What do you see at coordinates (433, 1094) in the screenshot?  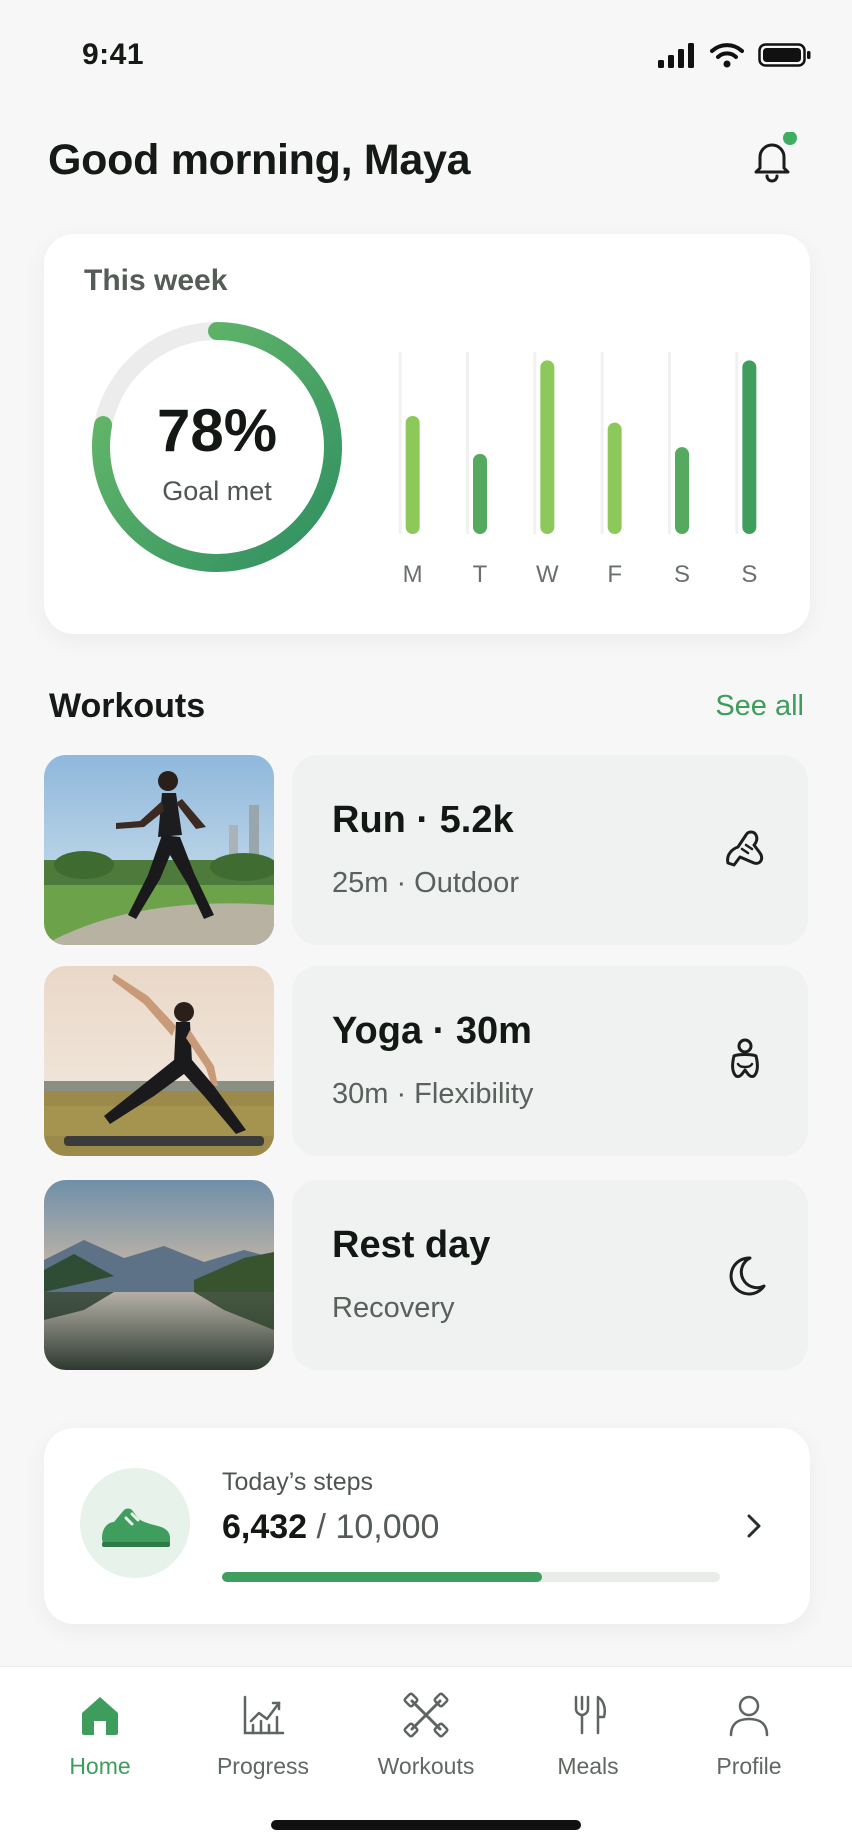 I see `workout-subtitle: 30m · Flexibility` at bounding box center [433, 1094].